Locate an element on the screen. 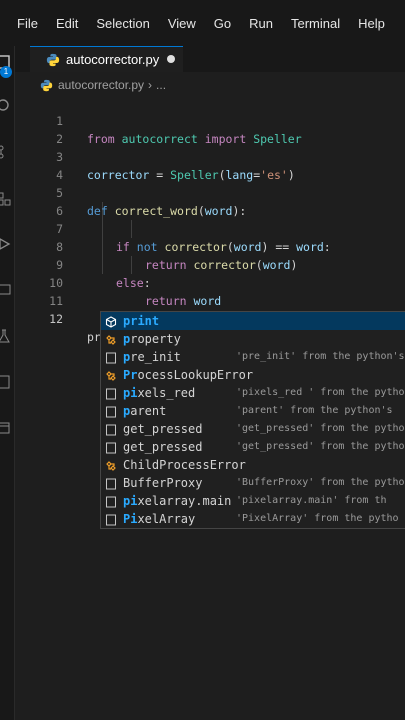 The image size is (405, 720). suggestion-item: parent 'parent' from the python's is located at coordinates (253, 411).